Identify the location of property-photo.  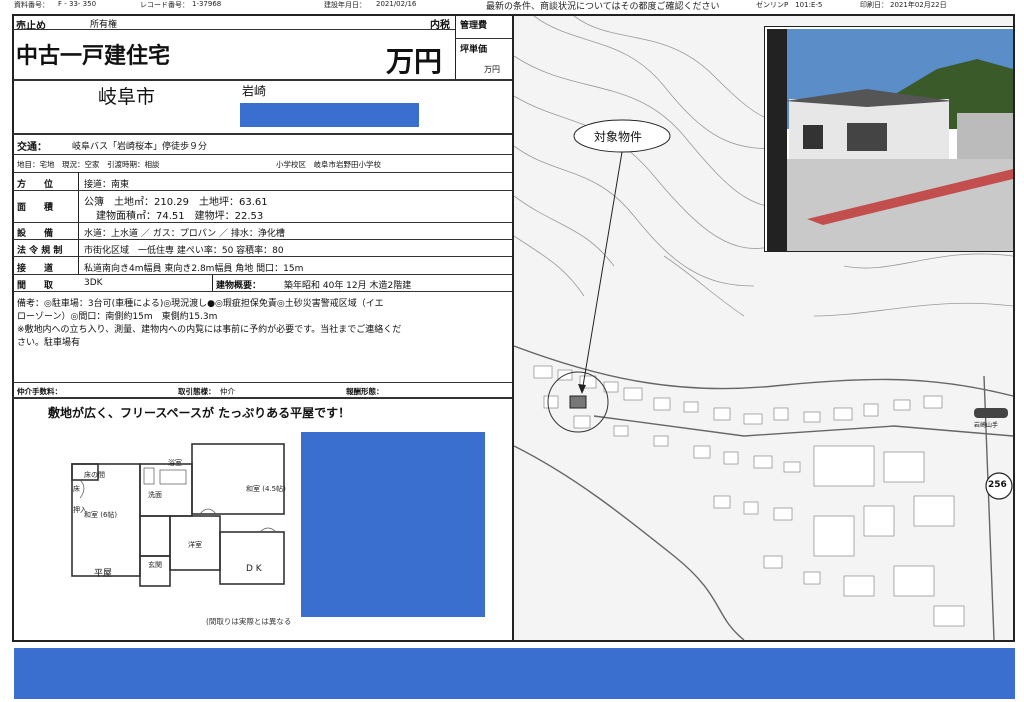
(890, 140).